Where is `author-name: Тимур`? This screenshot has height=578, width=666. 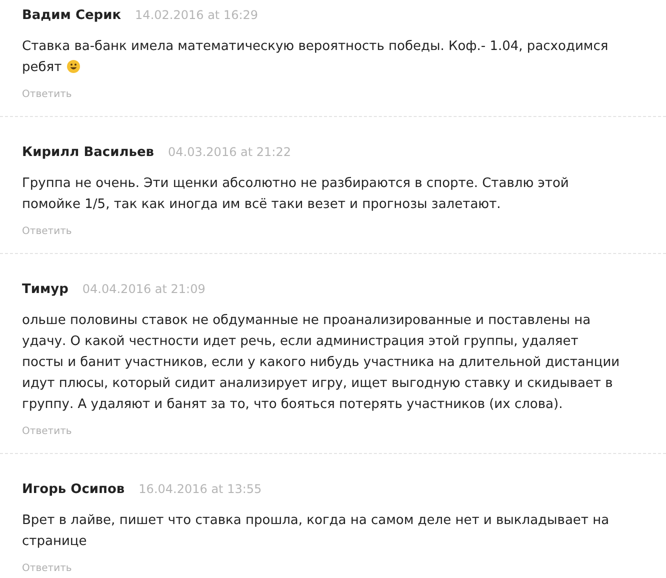 author-name: Тимур is located at coordinates (45, 290).